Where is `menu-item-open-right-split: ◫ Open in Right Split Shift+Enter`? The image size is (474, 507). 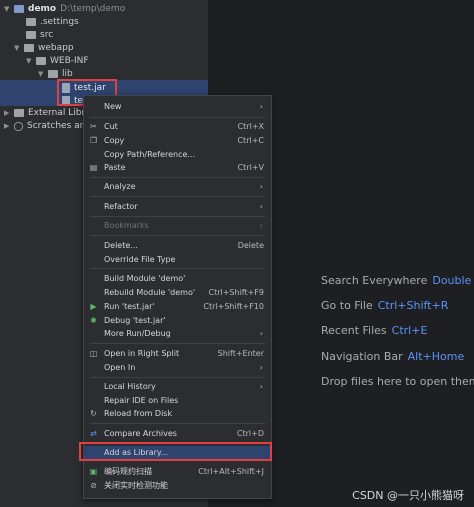
menu-item-open-right-split: ◫ Open in Right Split Shift+Enter is located at coordinates (177, 353).